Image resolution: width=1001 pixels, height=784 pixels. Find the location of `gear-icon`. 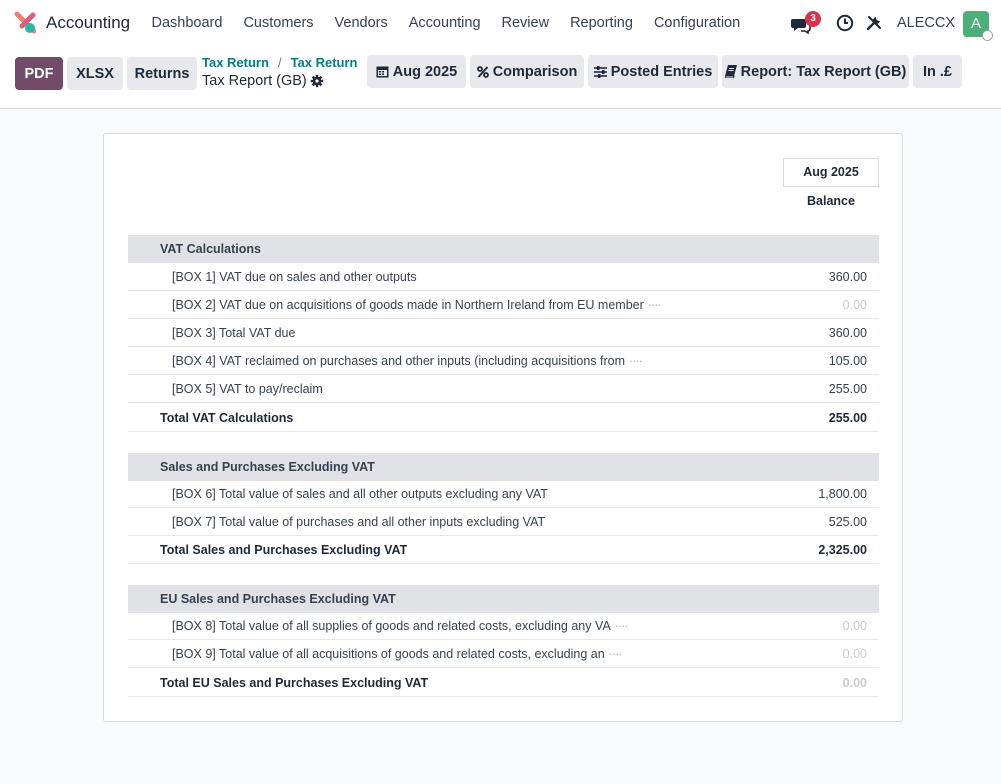

gear-icon is located at coordinates (317, 81).